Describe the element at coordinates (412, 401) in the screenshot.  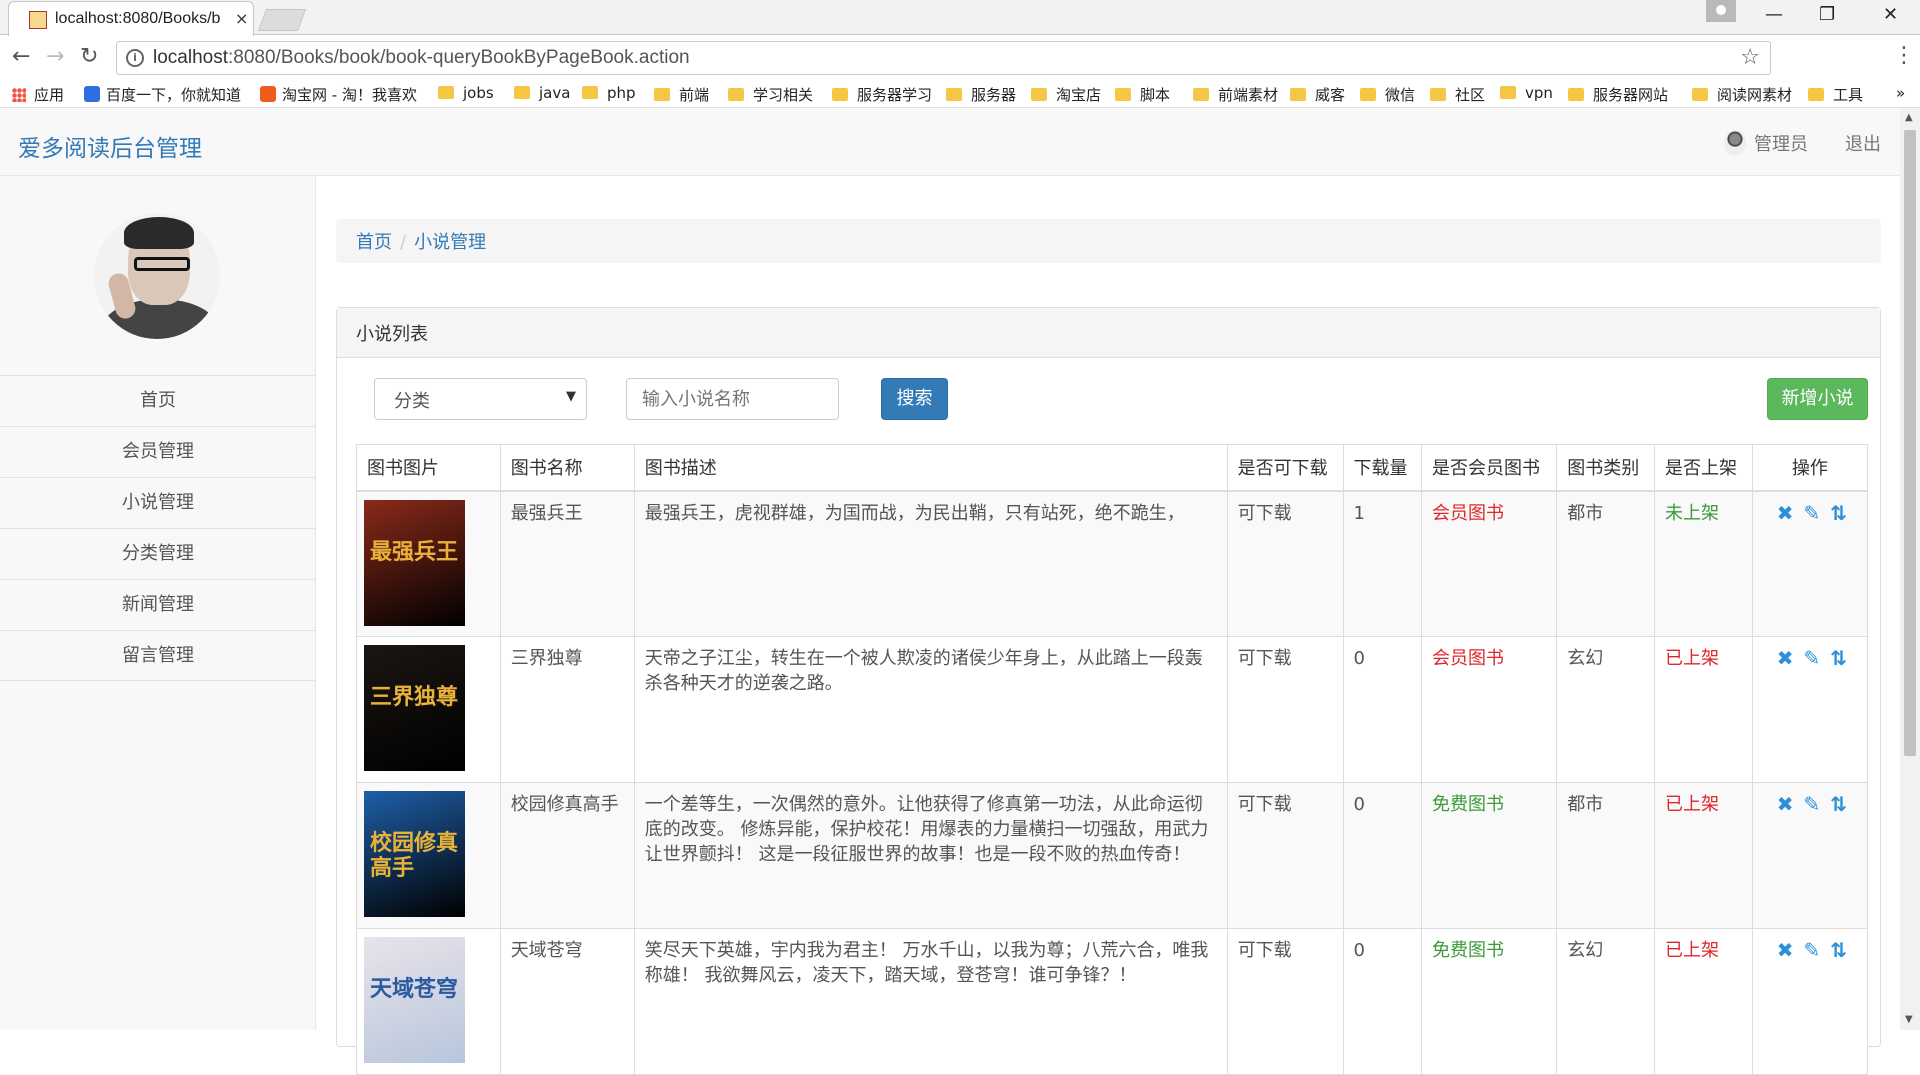
I see `category-select-value: 分类` at that location.